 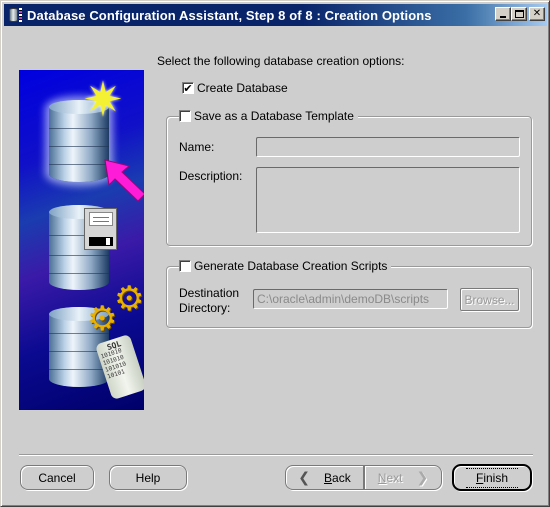 I want to click on maximize-icon, so click(x=519, y=14).